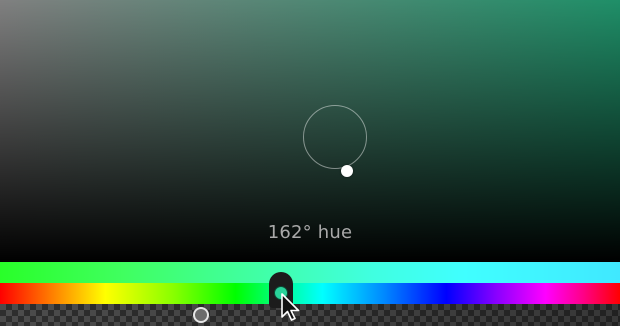  I want to click on alpha-slider, so click(310, 315).